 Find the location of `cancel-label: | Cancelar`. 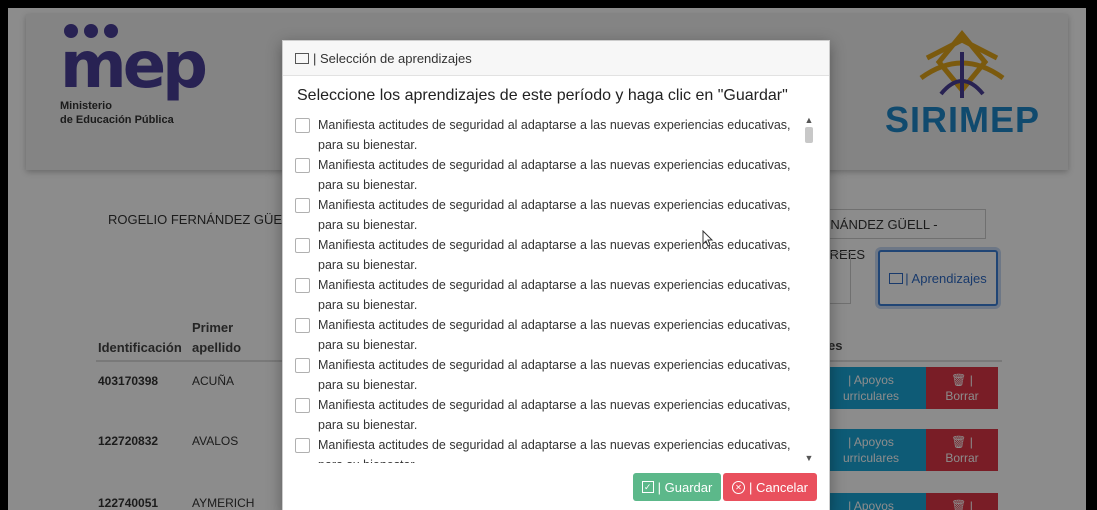

cancel-label: | Cancelar is located at coordinates (778, 487).